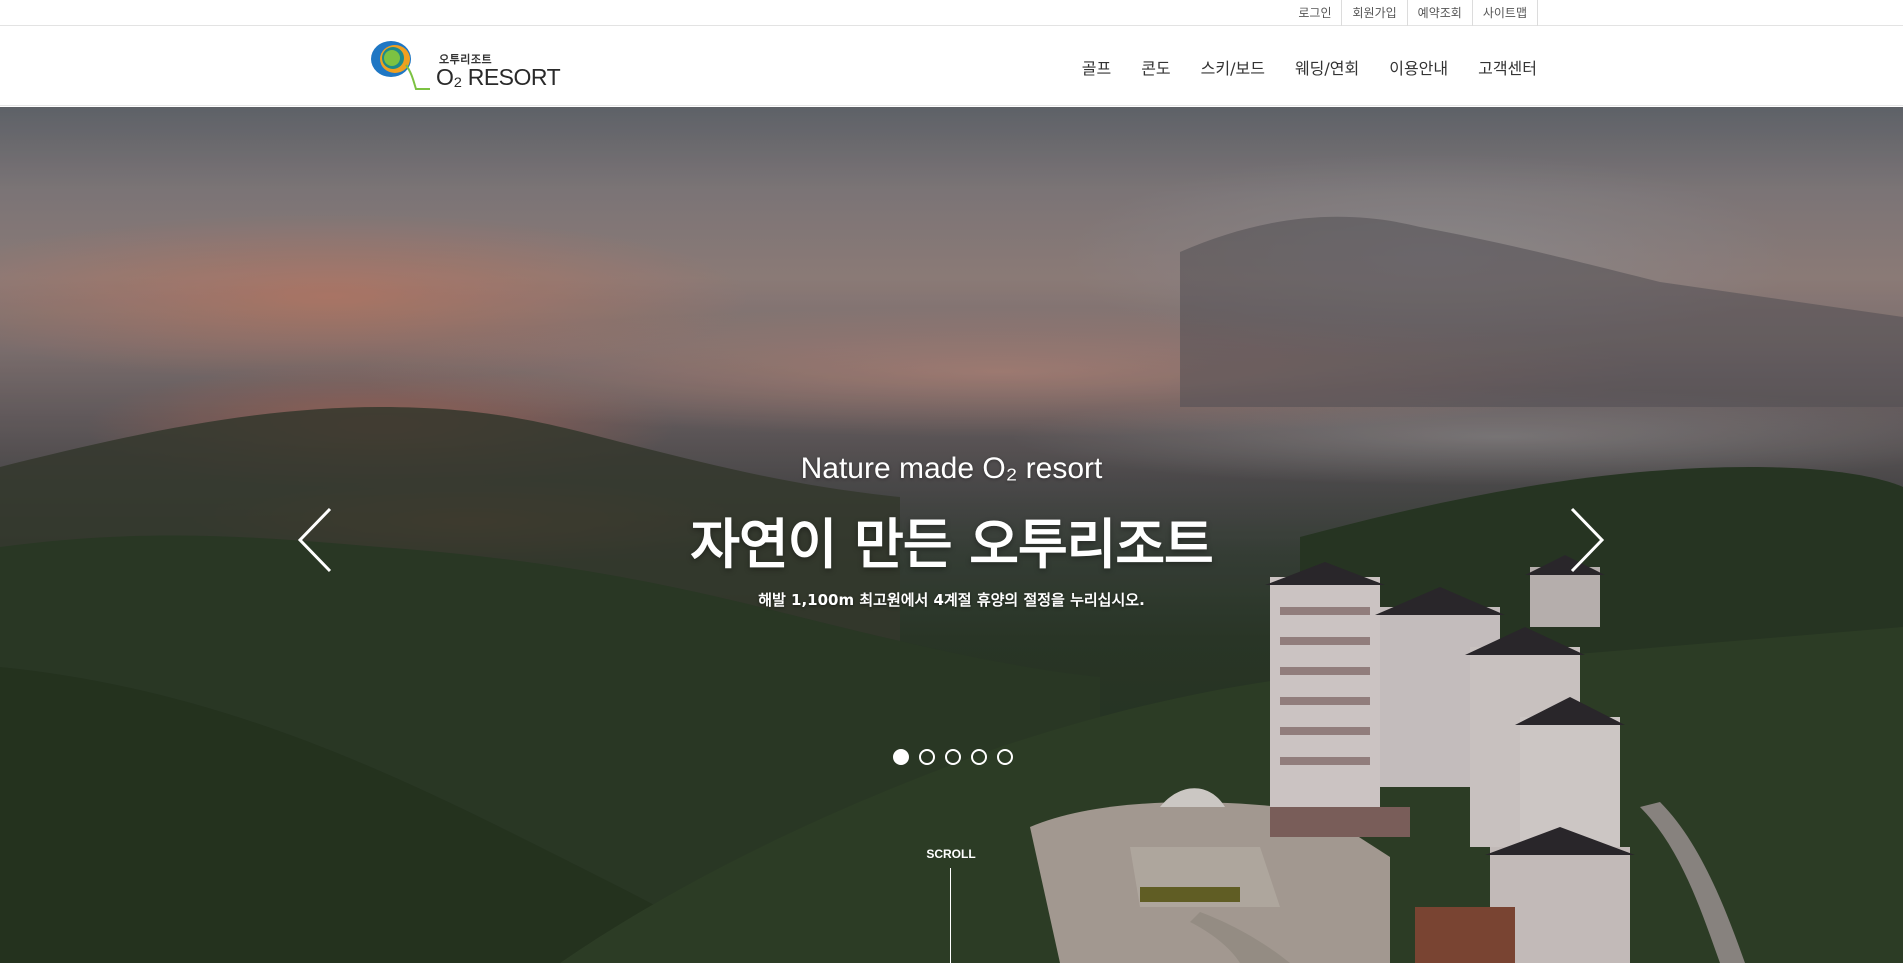 Image resolution: width=1903 pixels, height=963 pixels. I want to click on nav-ski-board: 스키/보드, so click(1233, 67).